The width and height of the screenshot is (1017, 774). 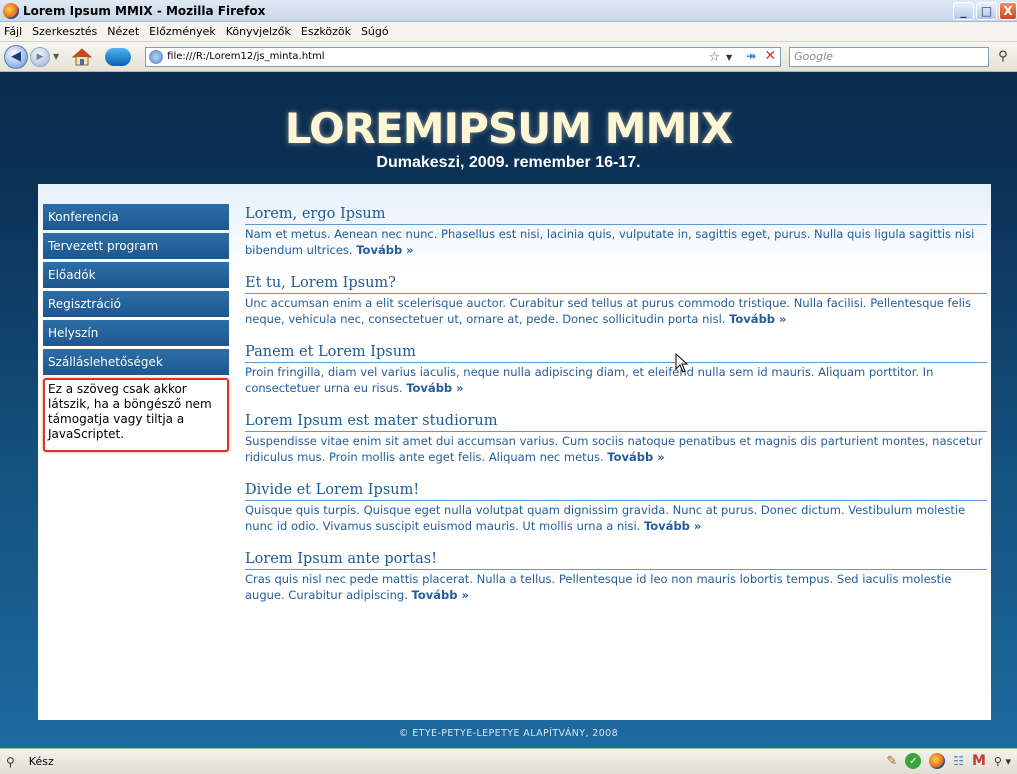 What do you see at coordinates (813, 56) in the screenshot?
I see `search-input: Google` at bounding box center [813, 56].